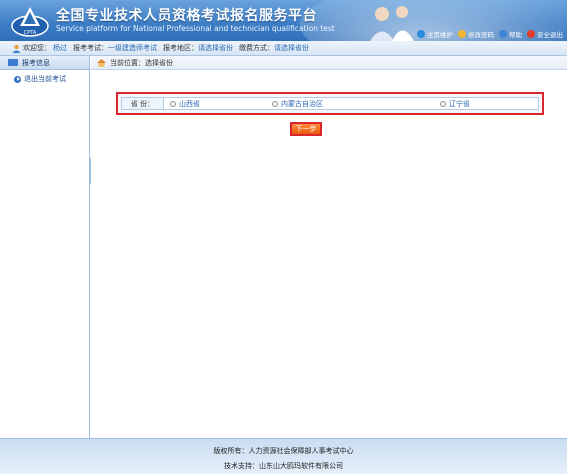 The width and height of the screenshot is (567, 474). I want to click on exam-label: 报考考试：, so click(90, 48).